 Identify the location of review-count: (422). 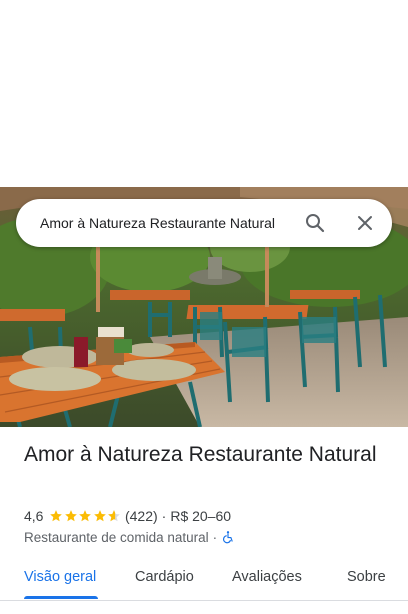
(141, 516).